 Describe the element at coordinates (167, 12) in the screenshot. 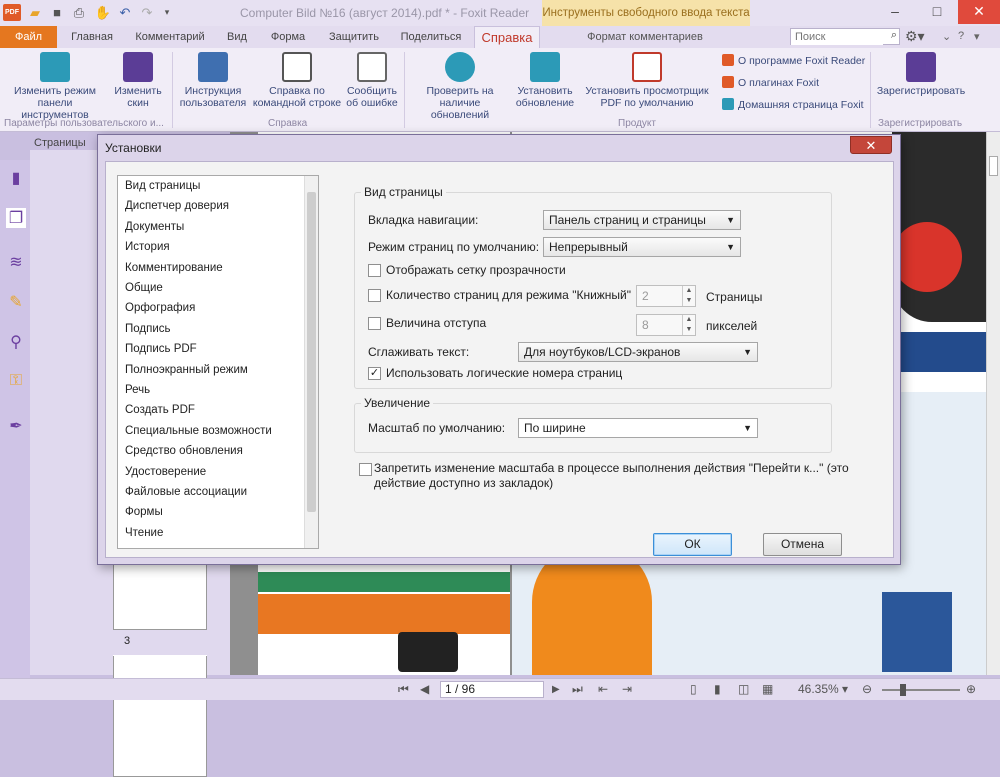

I see `quick-access-menu-icon: ▾` at that location.